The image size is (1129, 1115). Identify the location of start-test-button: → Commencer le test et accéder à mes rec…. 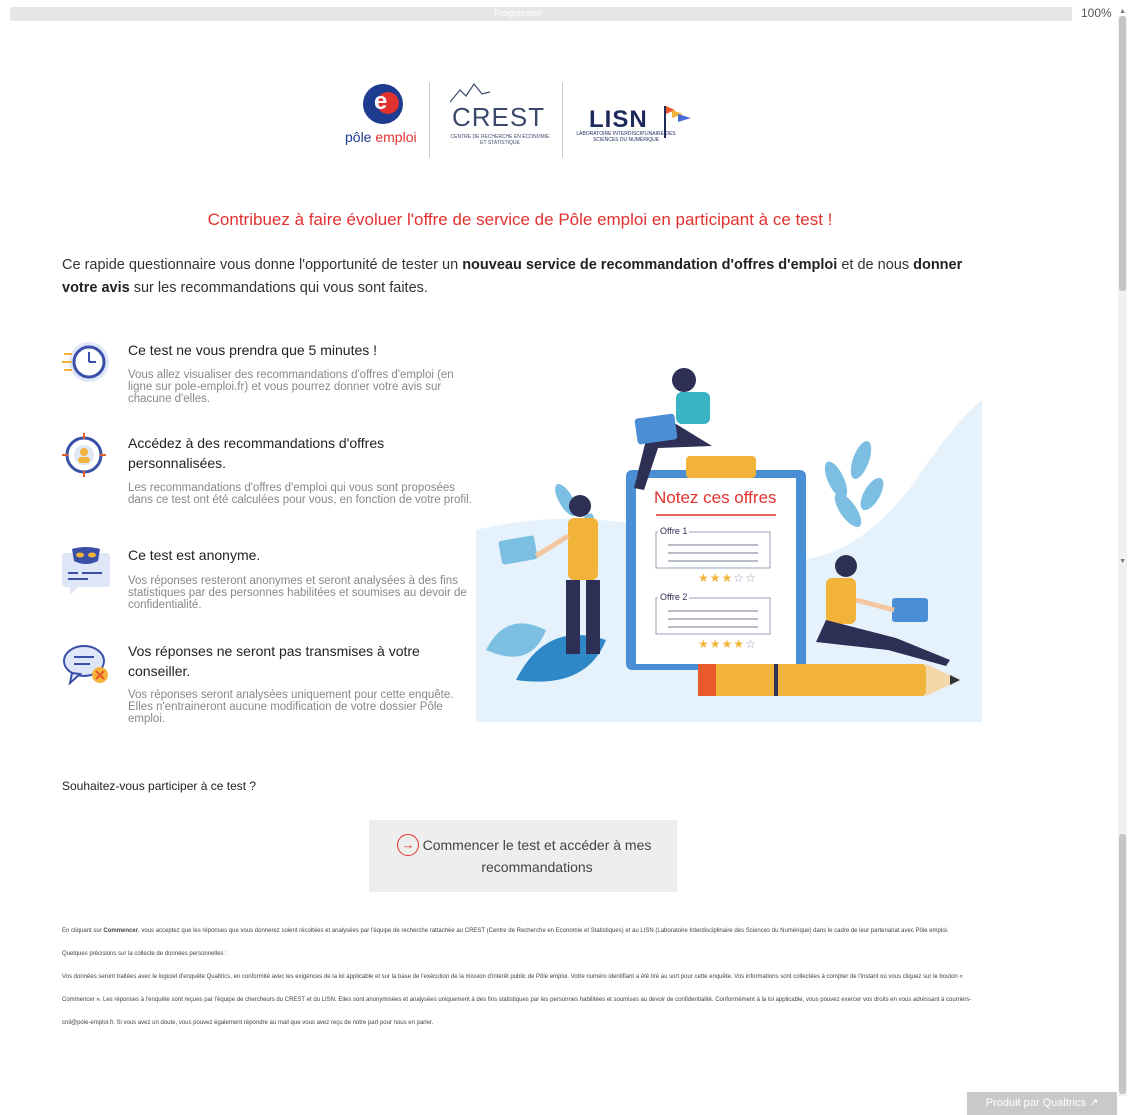
(523, 856).